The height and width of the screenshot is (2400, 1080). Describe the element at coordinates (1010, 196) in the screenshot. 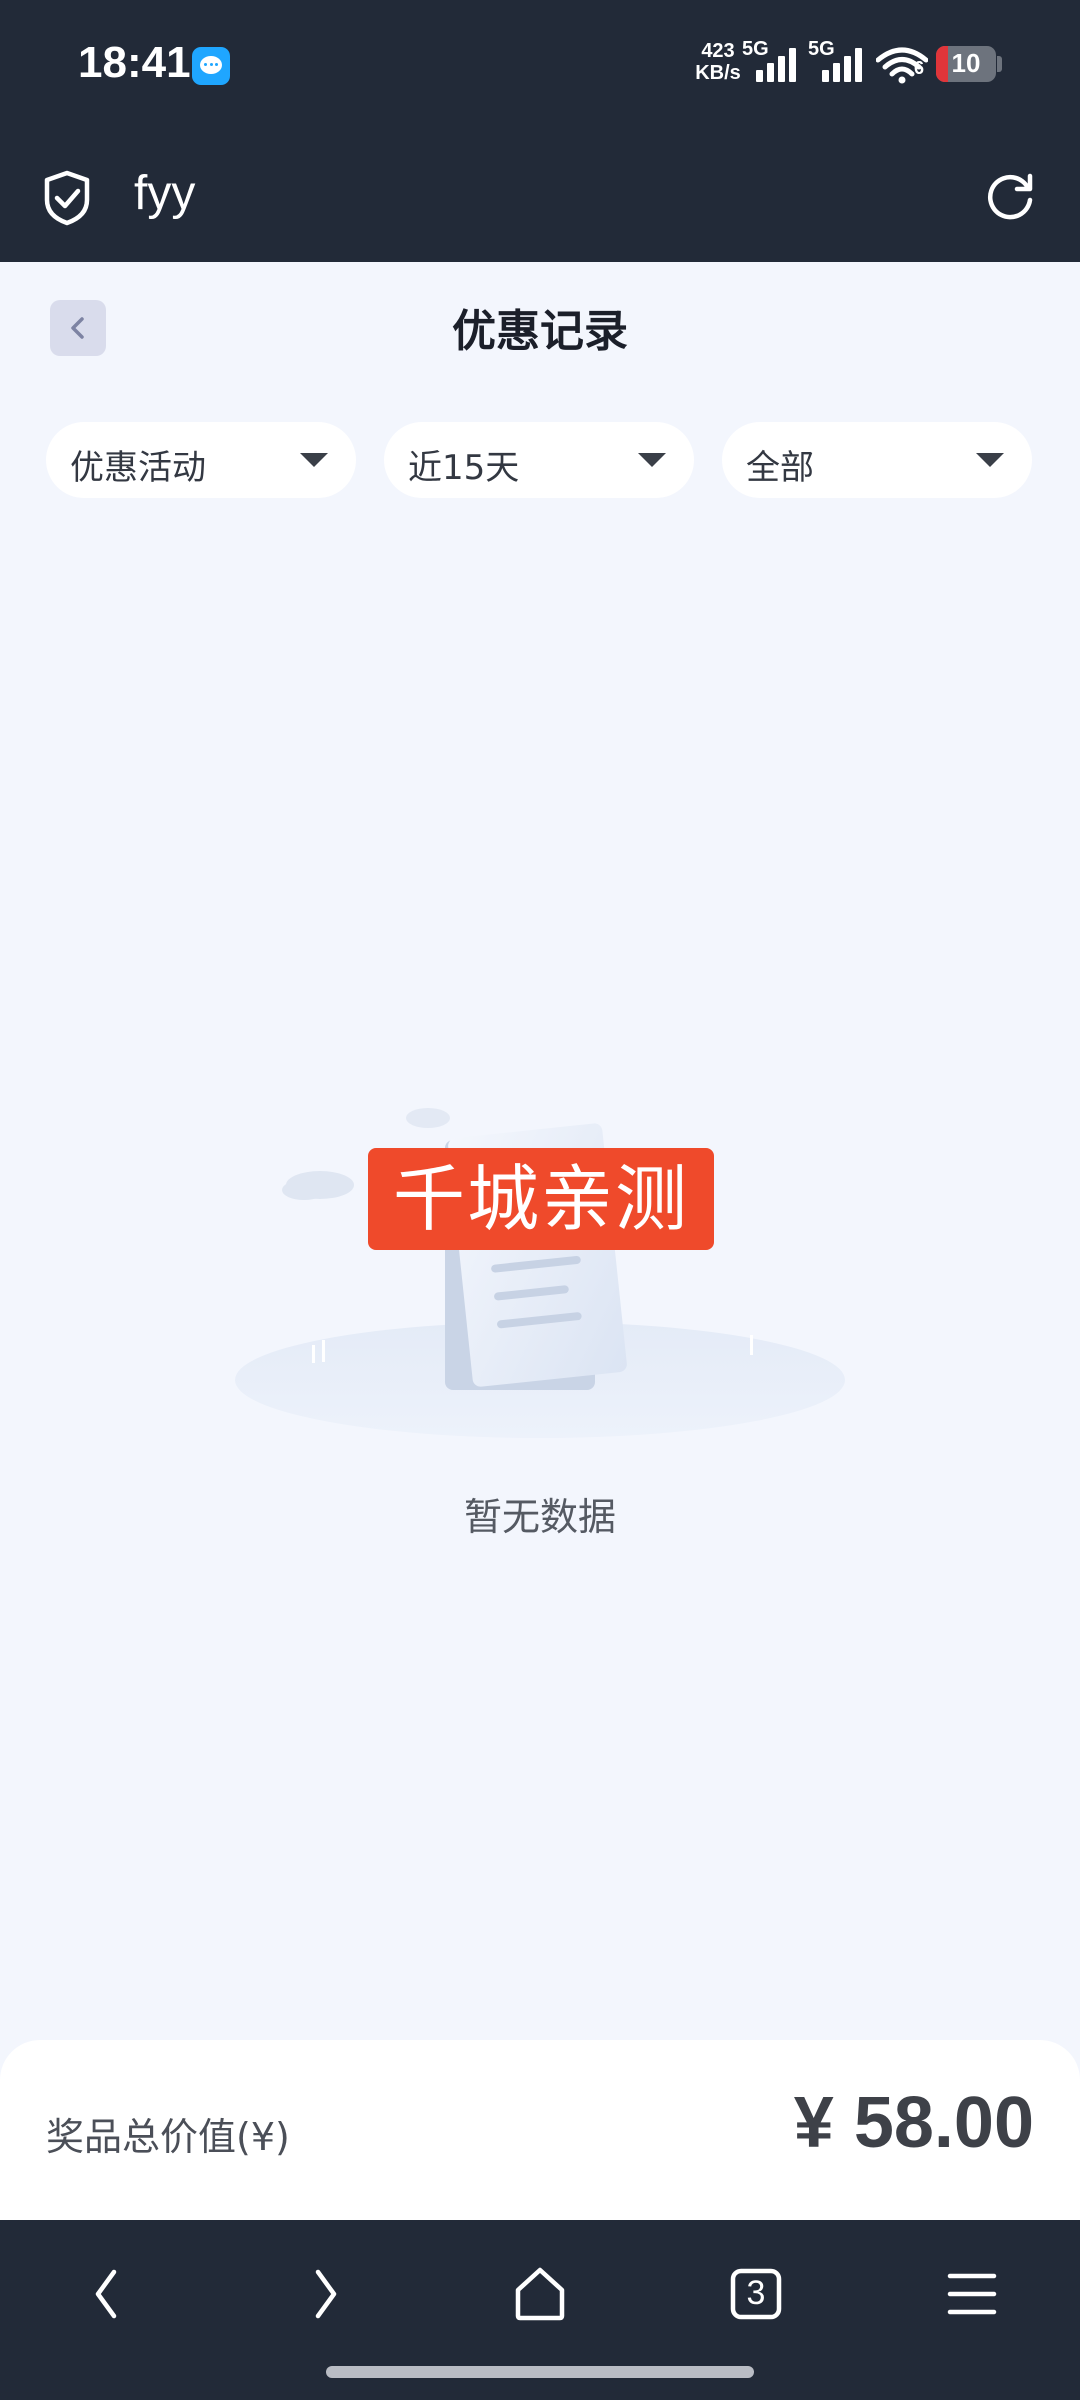

I see `reload-icon` at that location.